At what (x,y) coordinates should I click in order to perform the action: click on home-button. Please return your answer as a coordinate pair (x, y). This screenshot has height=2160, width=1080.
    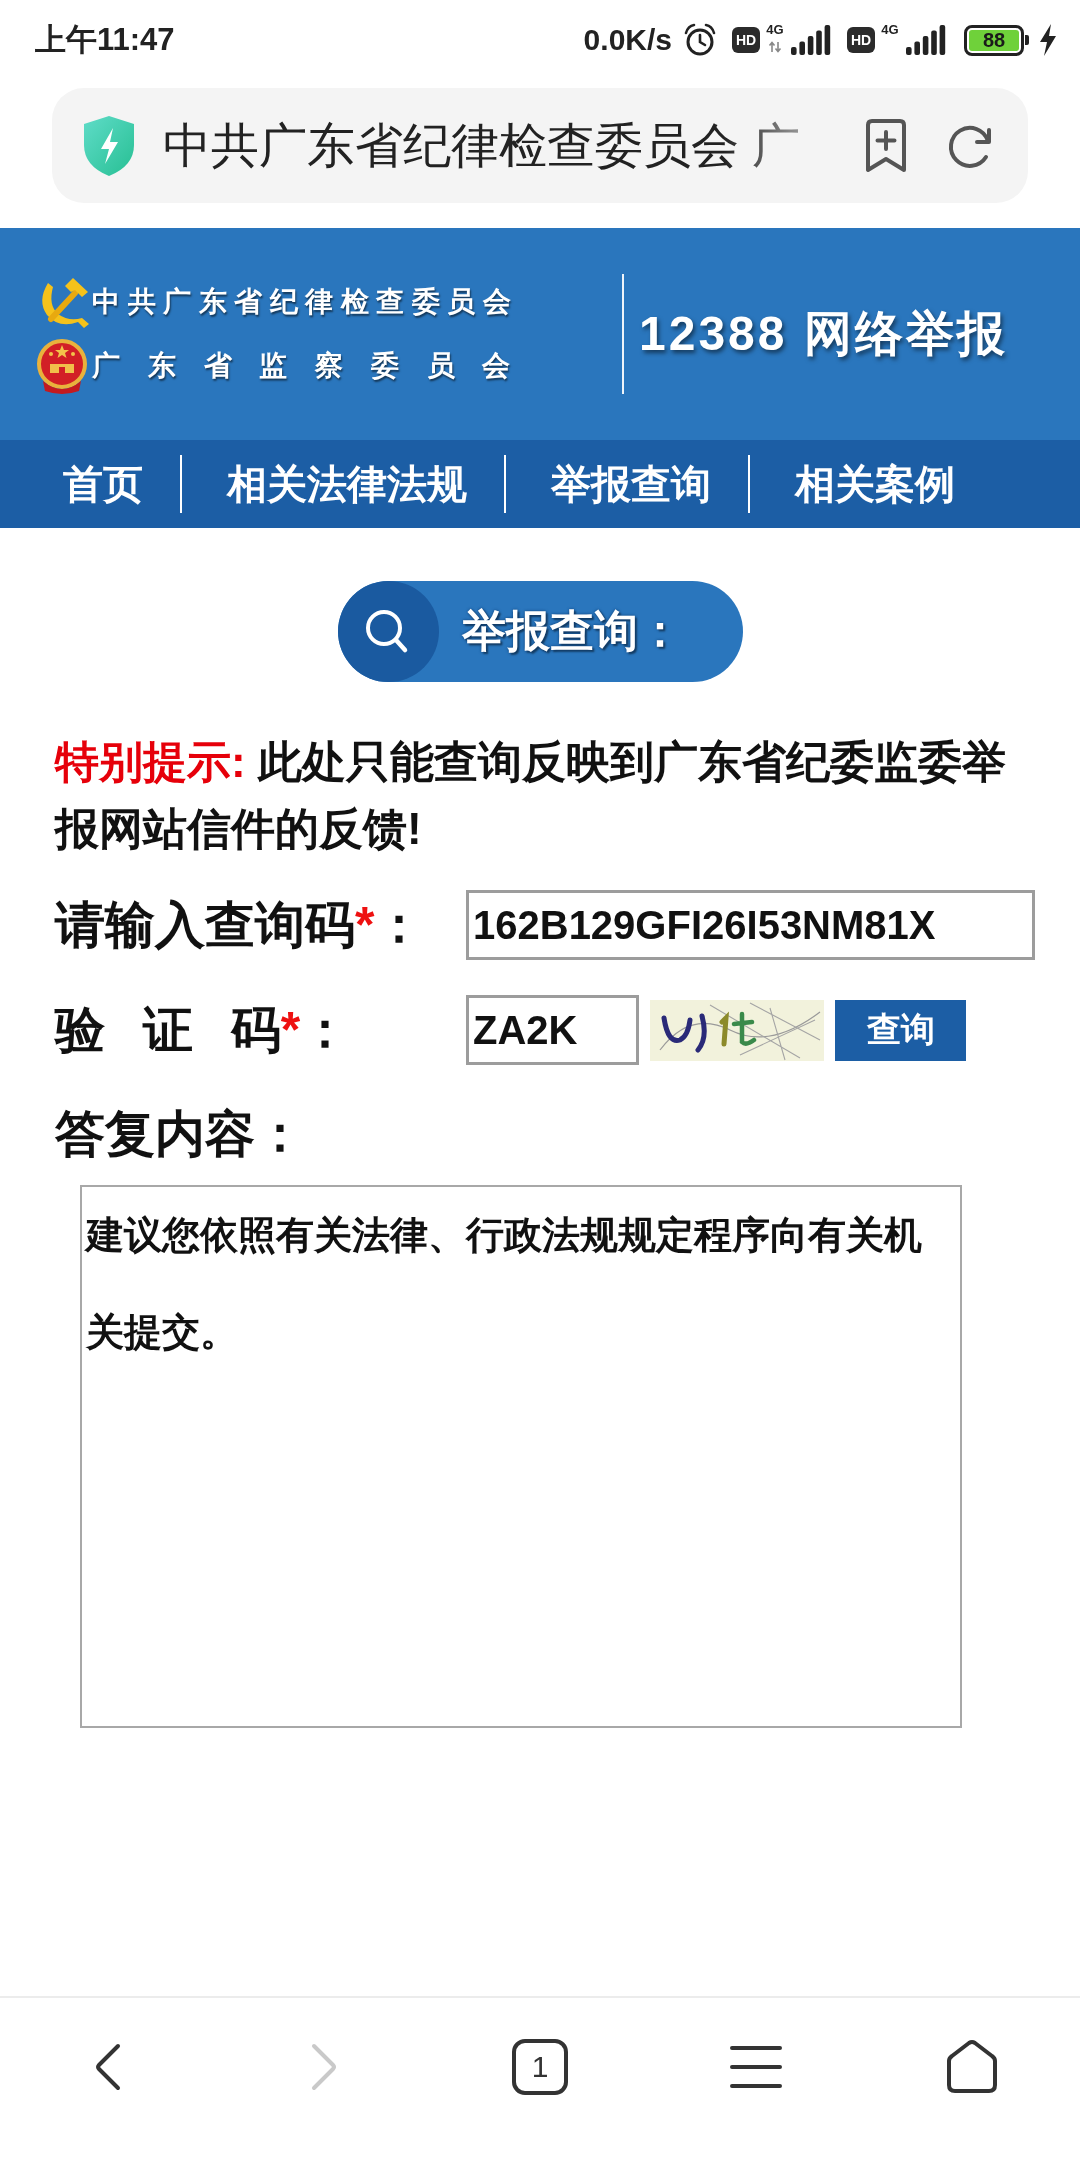
    Looking at the image, I should click on (972, 2067).